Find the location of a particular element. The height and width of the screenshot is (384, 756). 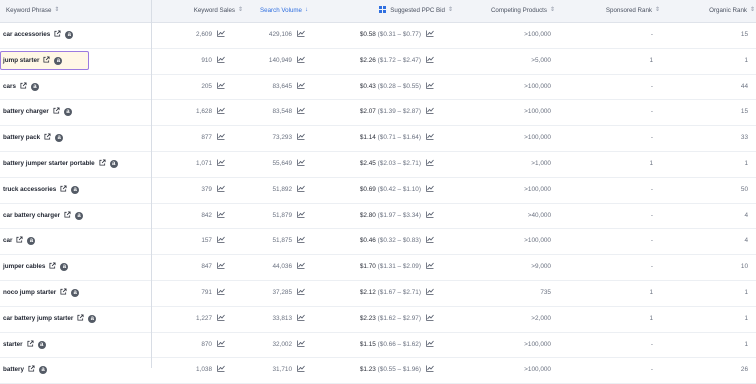

keyword-cell: car a is located at coordinates (19, 241).